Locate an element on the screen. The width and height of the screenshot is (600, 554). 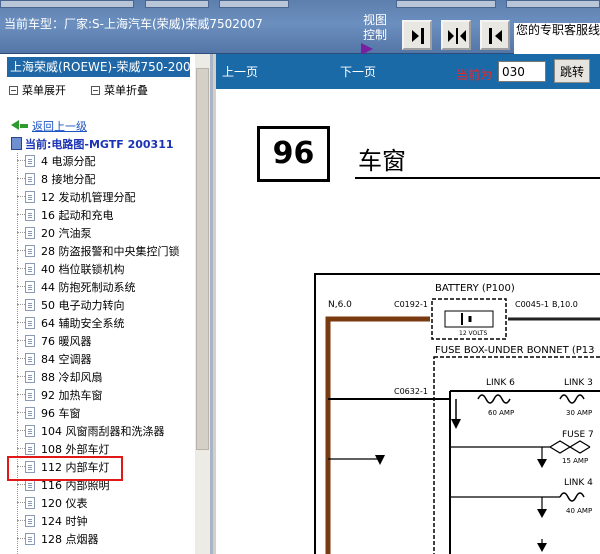
menu-item-label: 4 电源分配 is located at coordinates (68, 161).